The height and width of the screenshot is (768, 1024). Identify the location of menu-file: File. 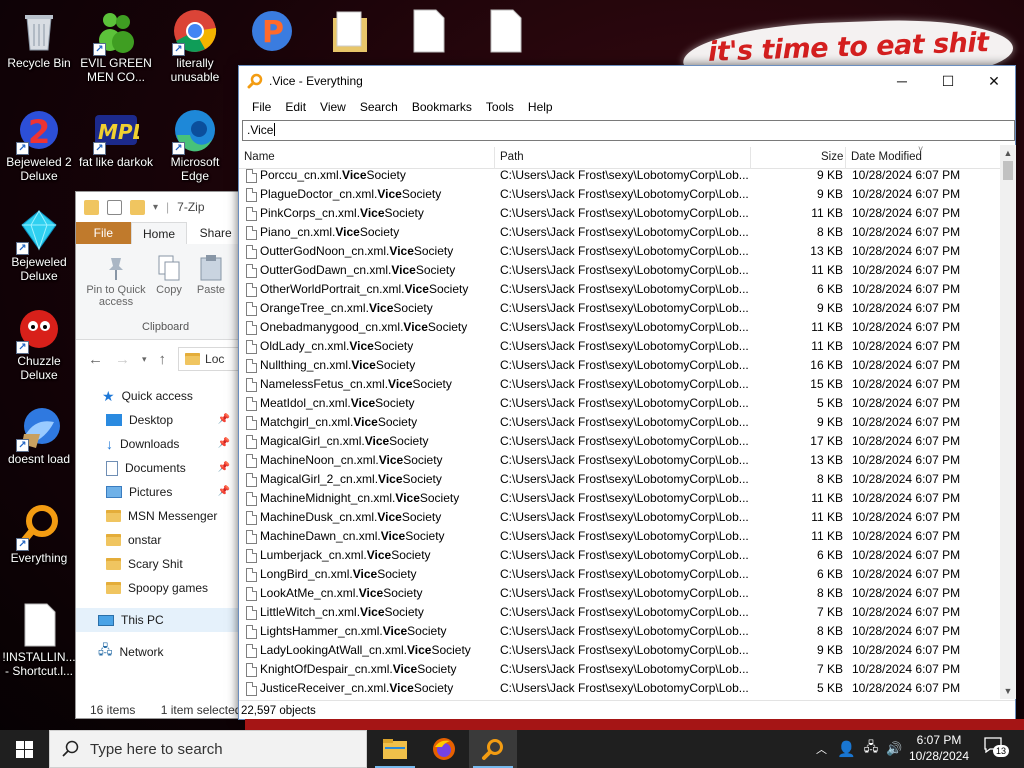
(261, 107).